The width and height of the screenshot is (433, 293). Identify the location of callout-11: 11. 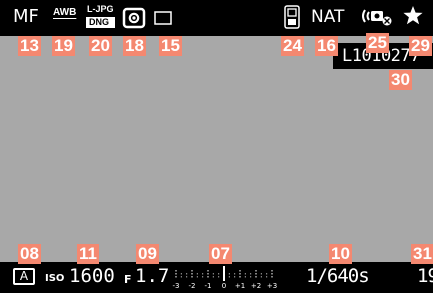
(88, 254).